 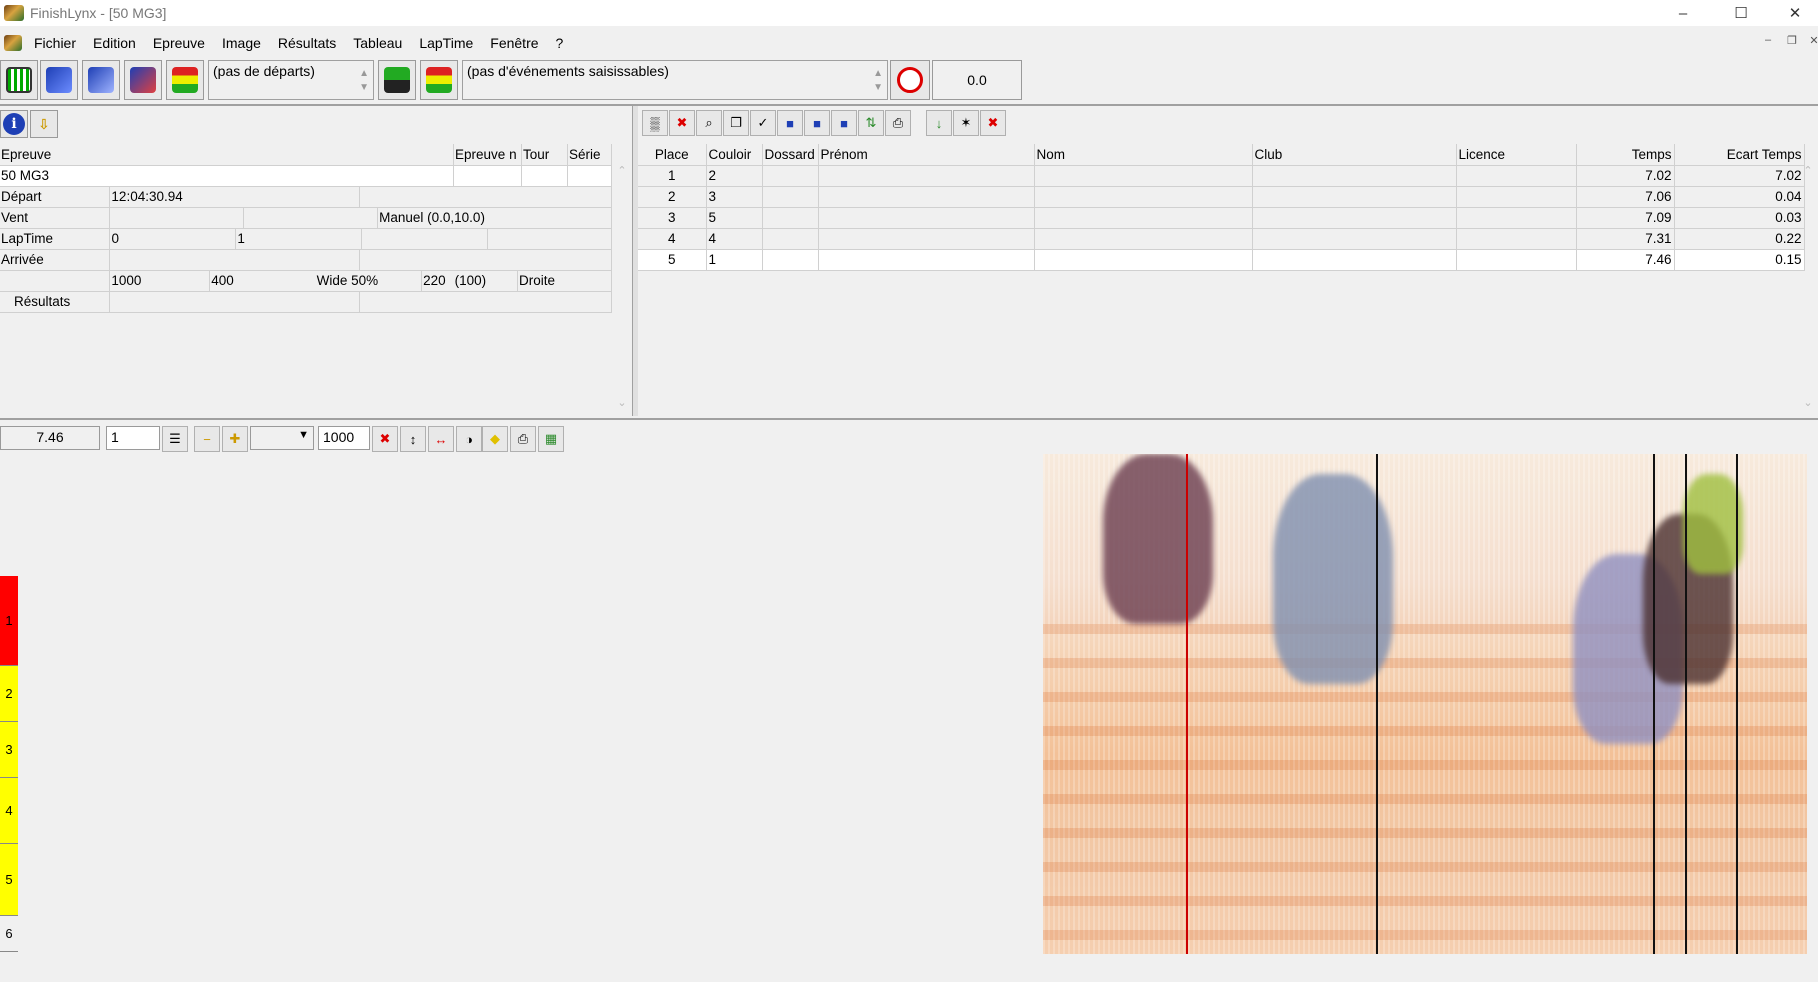 What do you see at coordinates (672, 260) in the screenshot?
I see `place-cell: 5` at bounding box center [672, 260].